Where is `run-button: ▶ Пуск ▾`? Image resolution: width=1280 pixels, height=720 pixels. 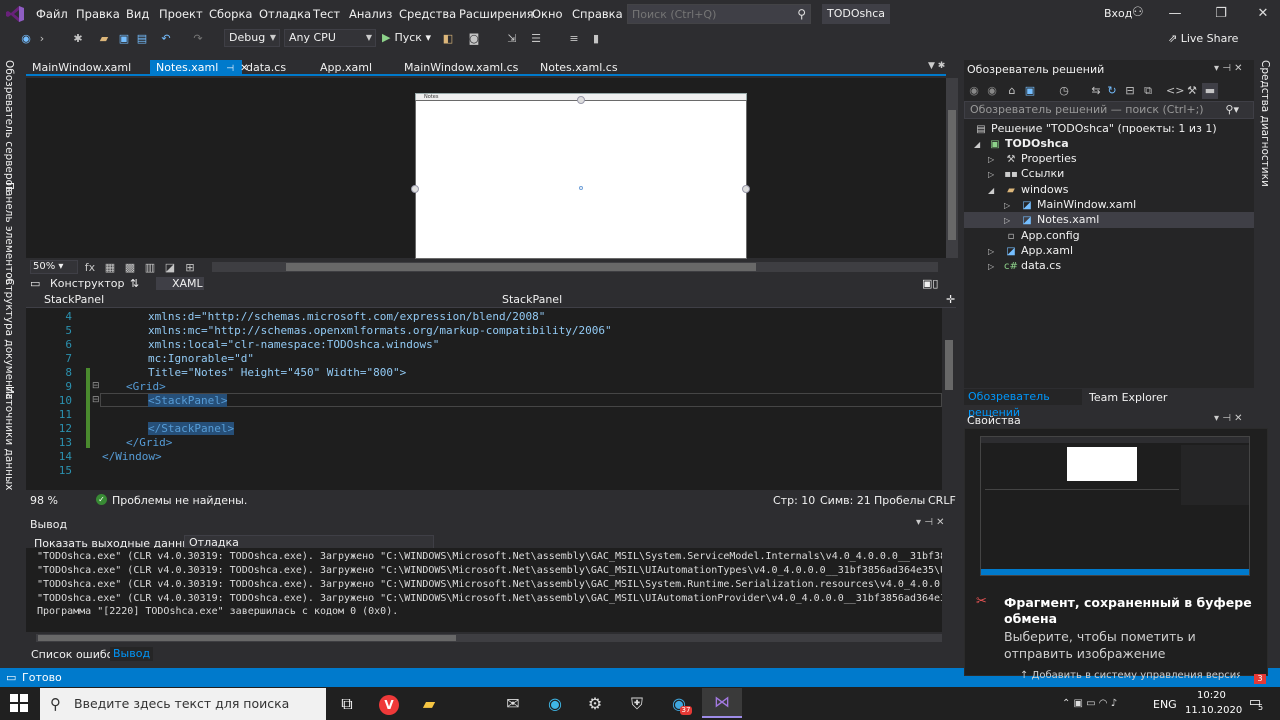 run-button: ▶ Пуск ▾ is located at coordinates (406, 37).